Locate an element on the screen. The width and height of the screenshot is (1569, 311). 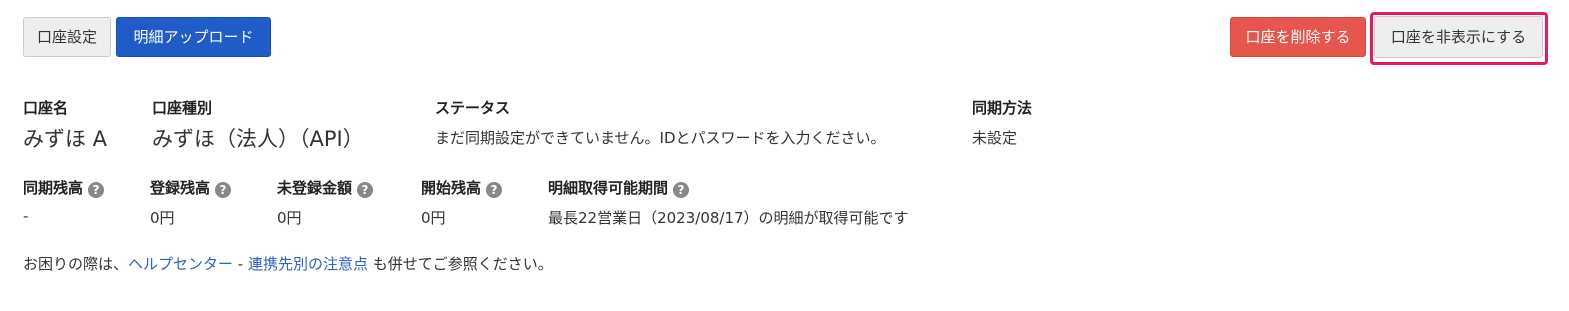
opening-balance-value: 0円 is located at coordinates (433, 218).